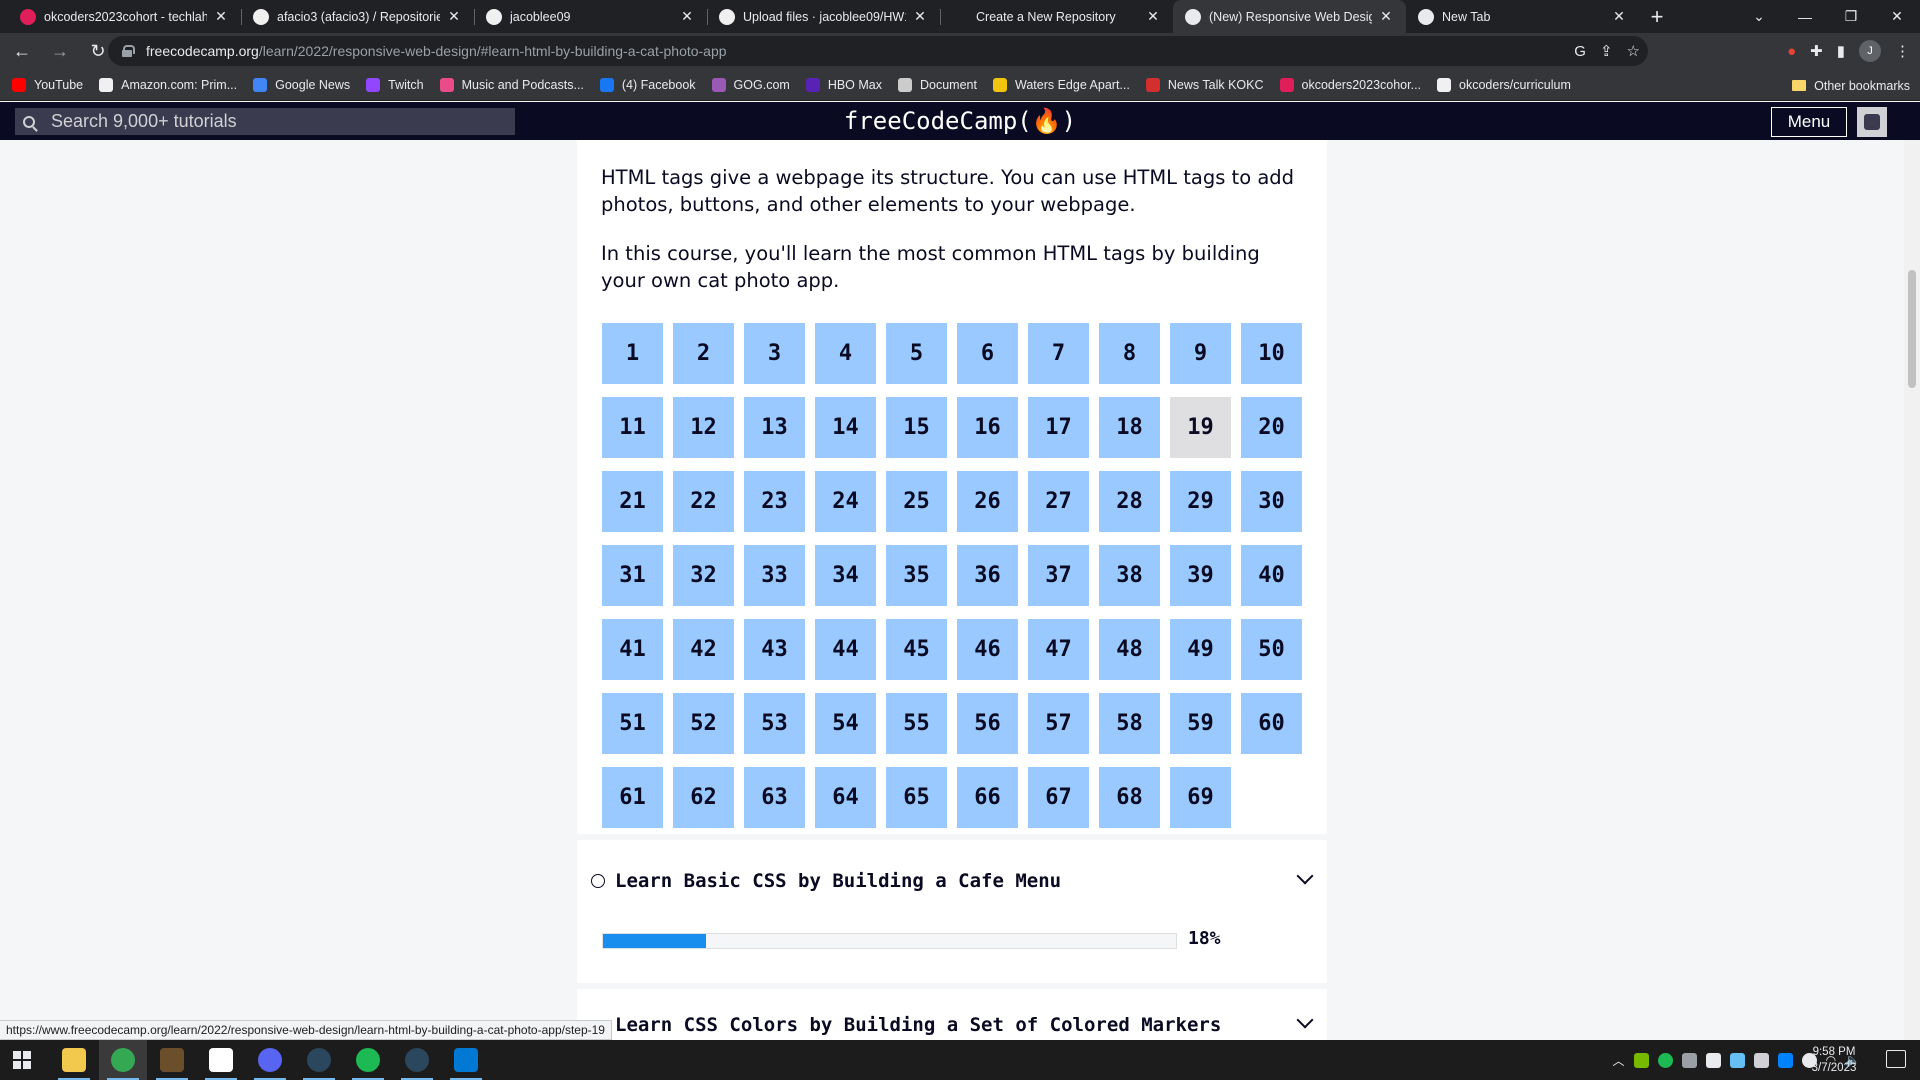 This screenshot has width=1920, height=1080. What do you see at coordinates (1289, 16) in the screenshot?
I see `browser-tab: (New) Responsive Web Design C ✕` at bounding box center [1289, 16].